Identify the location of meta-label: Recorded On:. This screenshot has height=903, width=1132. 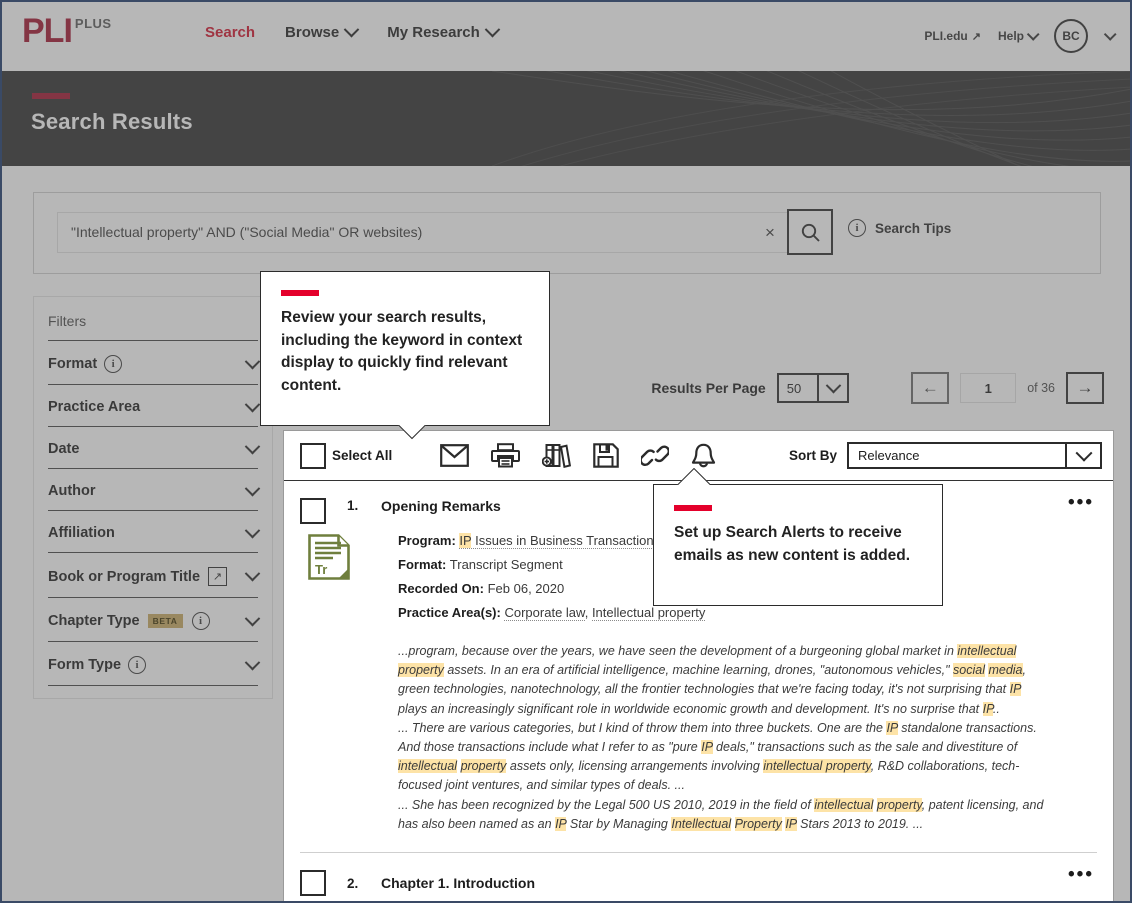
(441, 588).